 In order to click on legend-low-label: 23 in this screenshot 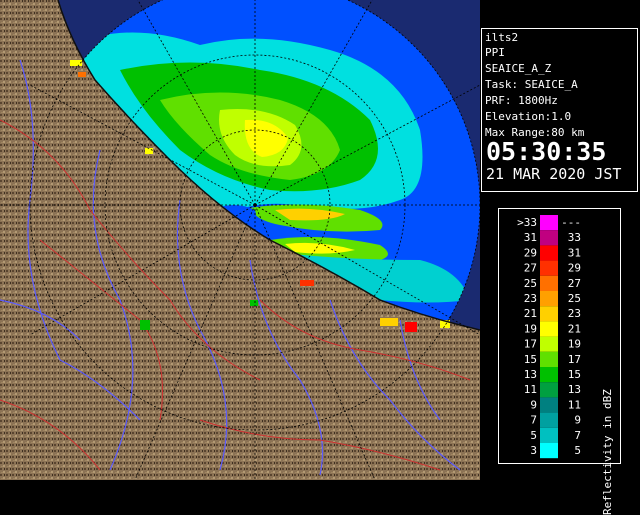, I will do `click(530, 298)`.